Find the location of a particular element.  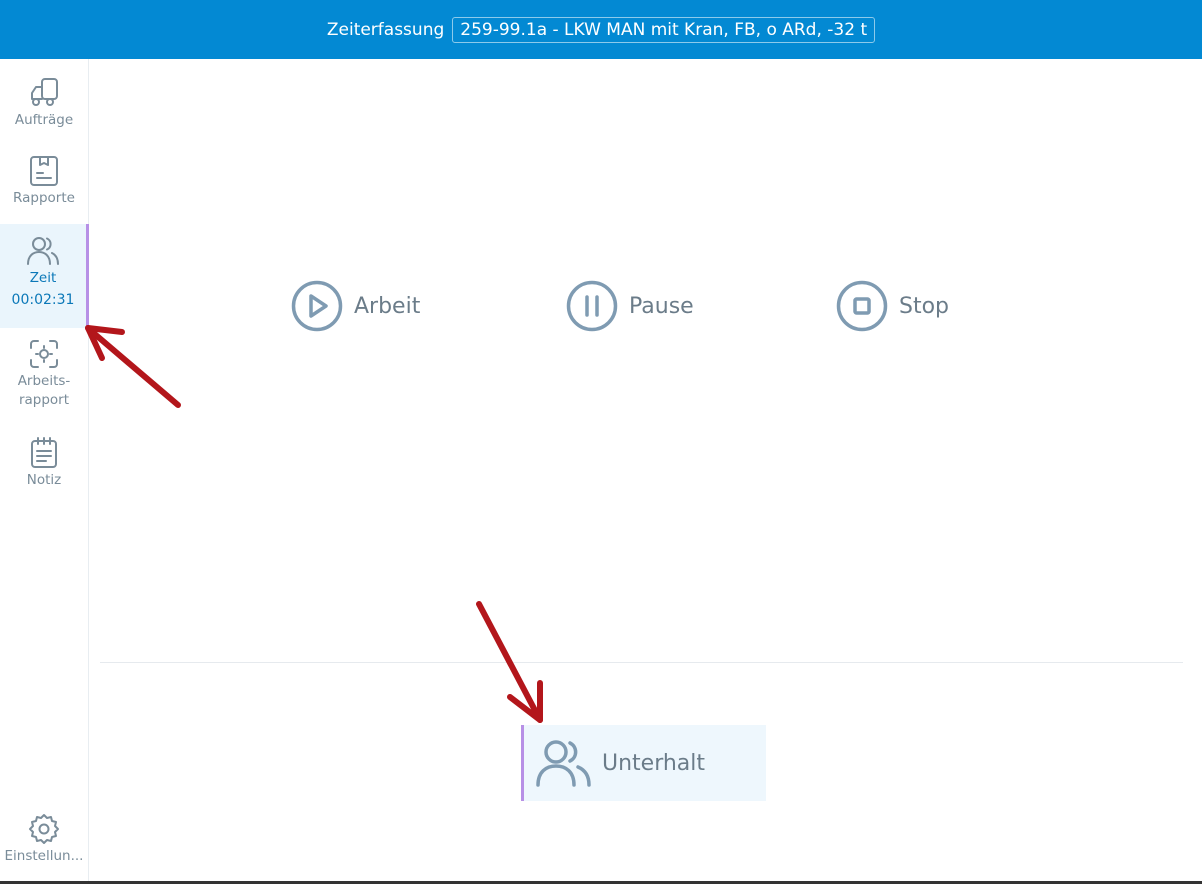

stop-button: Stop is located at coordinates (892, 306).